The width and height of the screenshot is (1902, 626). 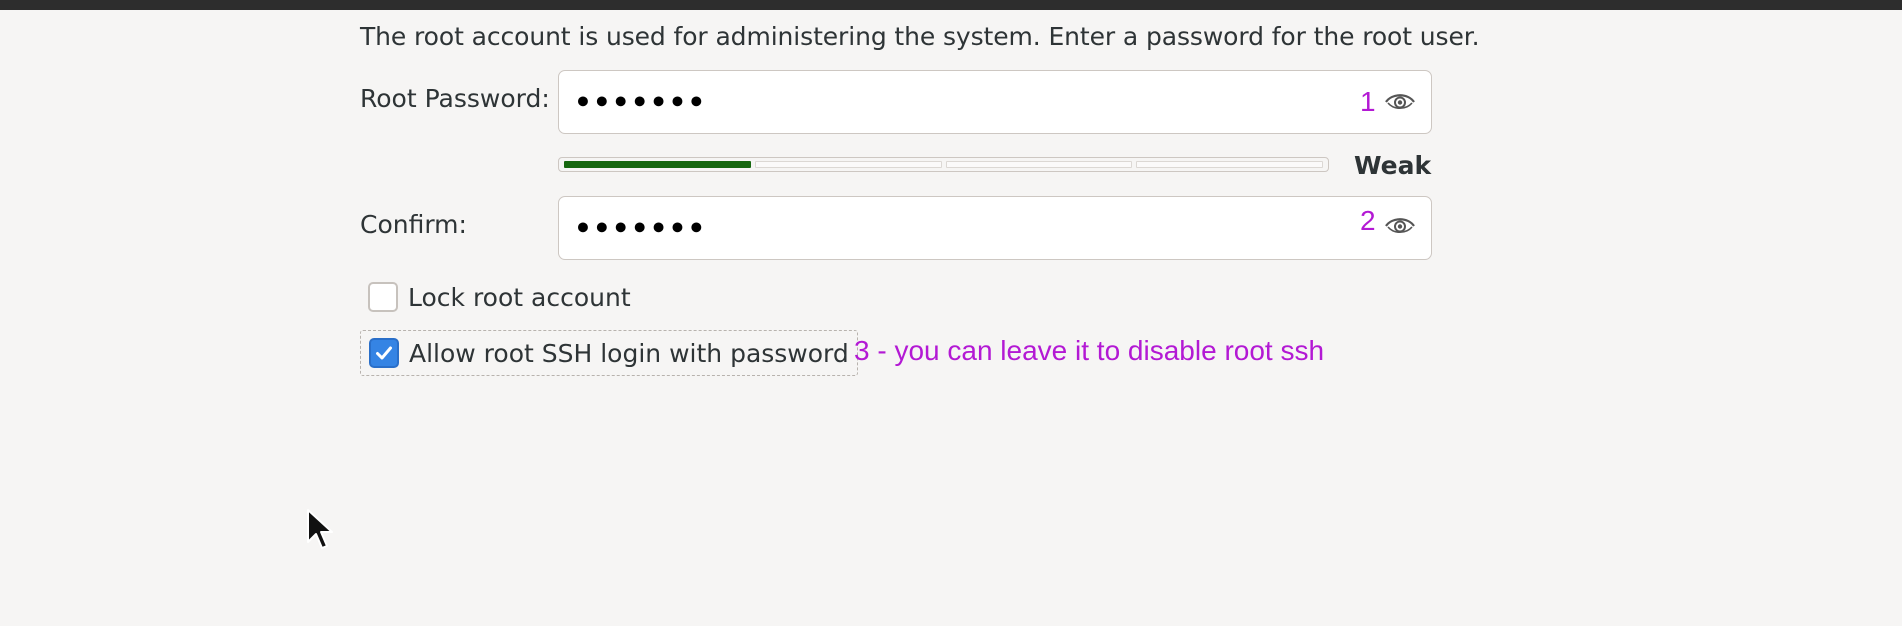 What do you see at coordinates (995, 228) in the screenshot?
I see `confirm-password-field: •••••••` at bounding box center [995, 228].